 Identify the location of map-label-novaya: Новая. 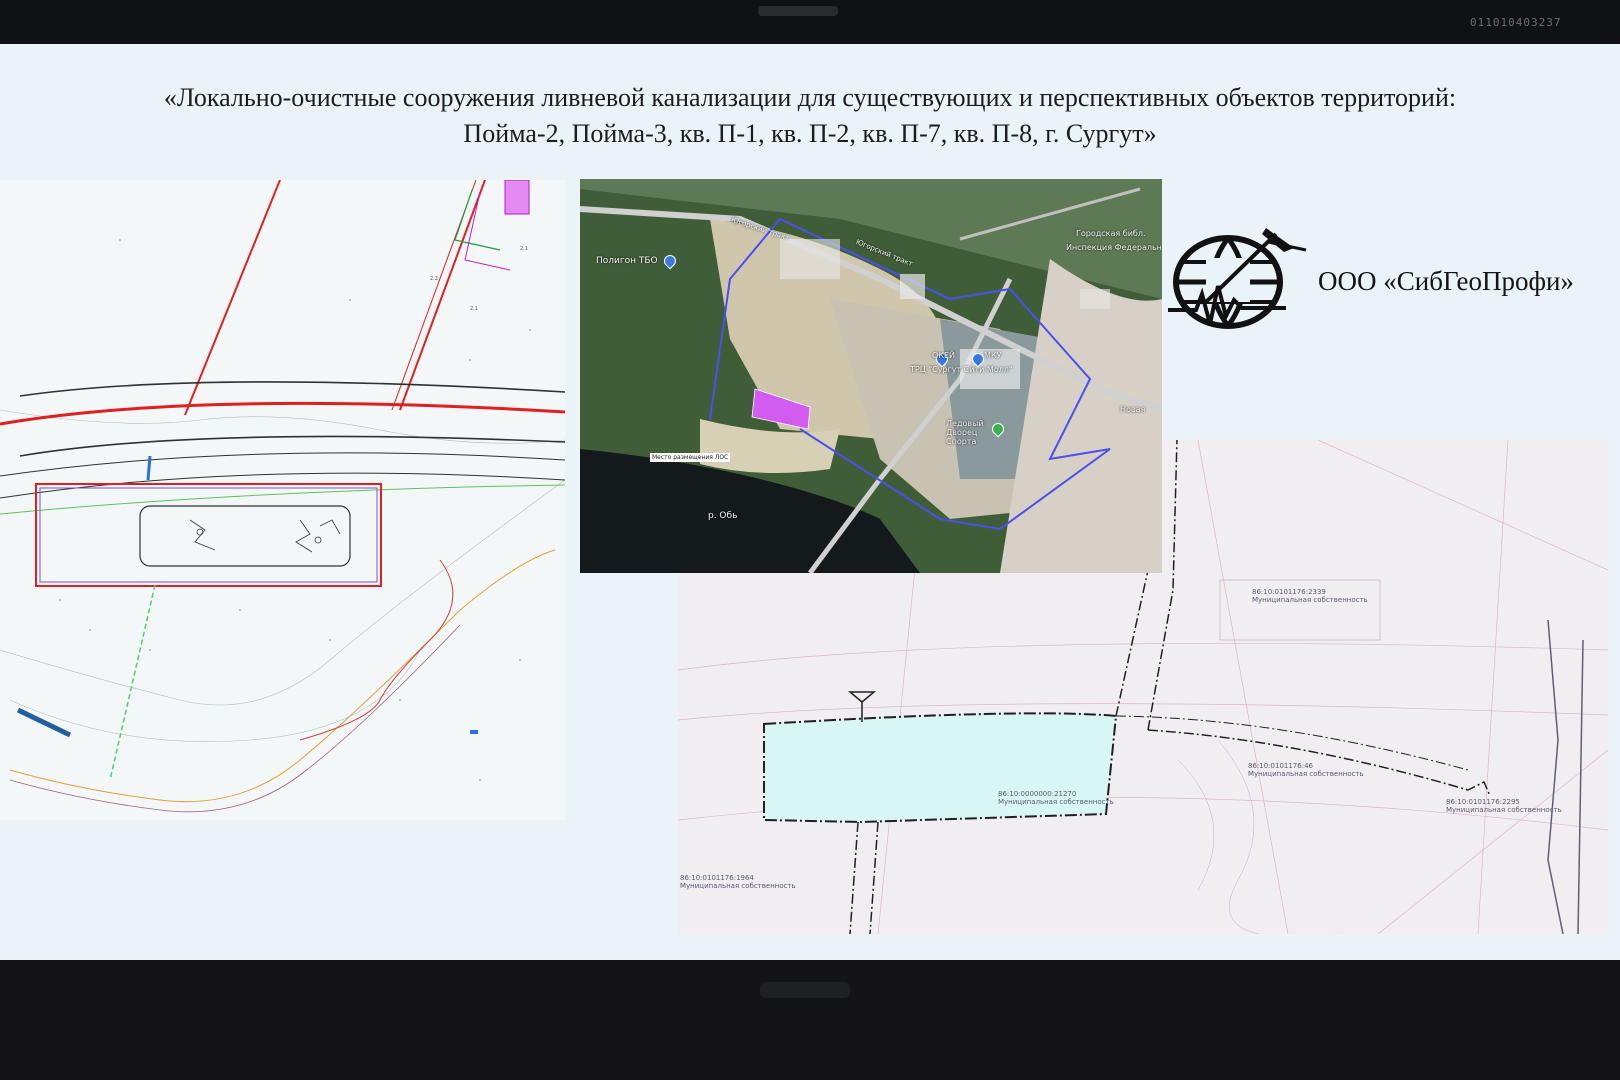
(1133, 409).